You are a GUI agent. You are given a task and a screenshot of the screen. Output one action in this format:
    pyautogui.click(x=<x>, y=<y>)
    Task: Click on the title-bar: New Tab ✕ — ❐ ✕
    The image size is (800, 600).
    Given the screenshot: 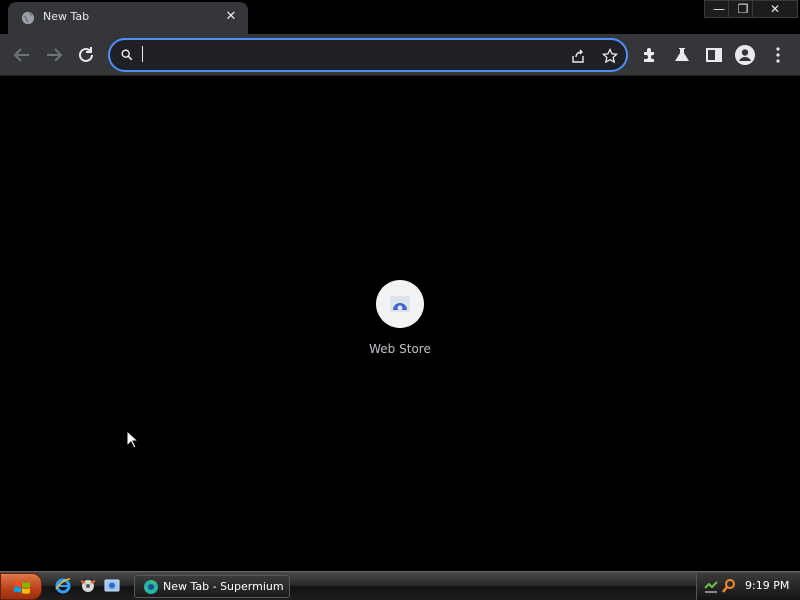 What is the action you would take?
    pyautogui.click(x=400, y=17)
    